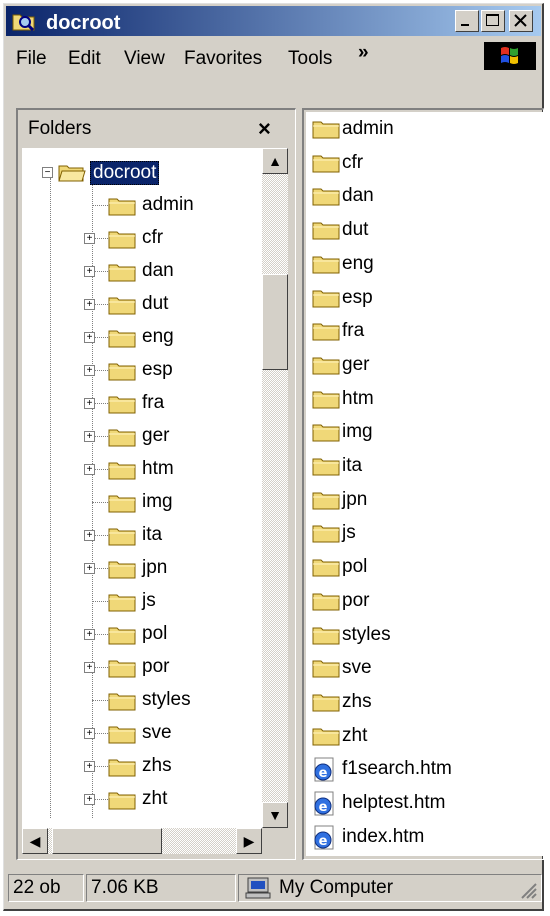  Describe the element at coordinates (31, 59) in the screenshot. I see `menu-file: File` at that location.